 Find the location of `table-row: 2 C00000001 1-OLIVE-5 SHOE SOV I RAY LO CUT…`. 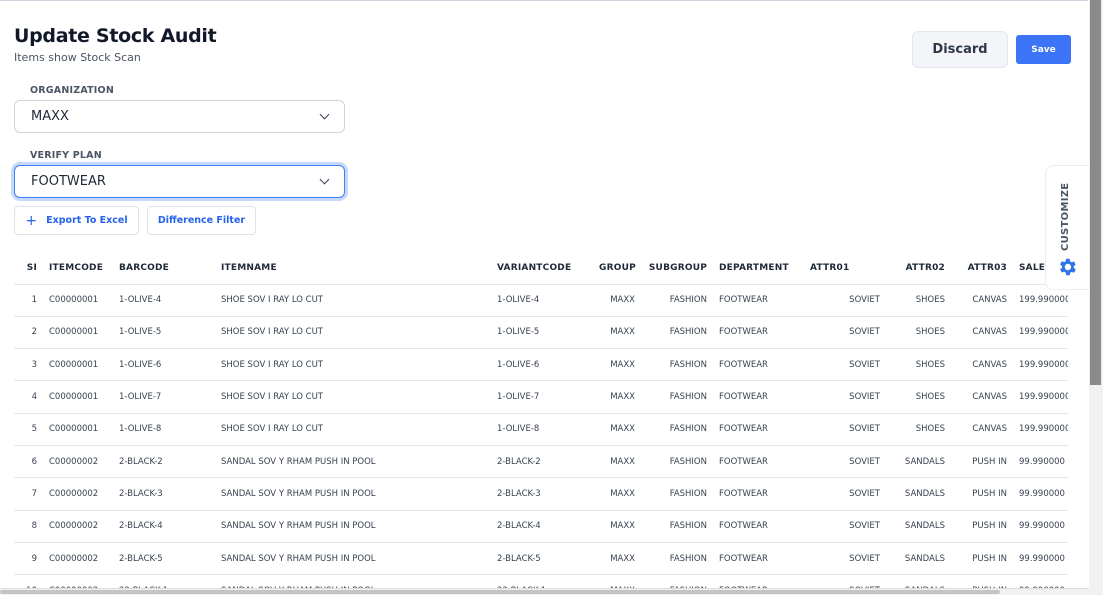

table-row: 2 C00000001 1-OLIVE-5 SHOE SOV I RAY LO CUT… is located at coordinates (541, 333).